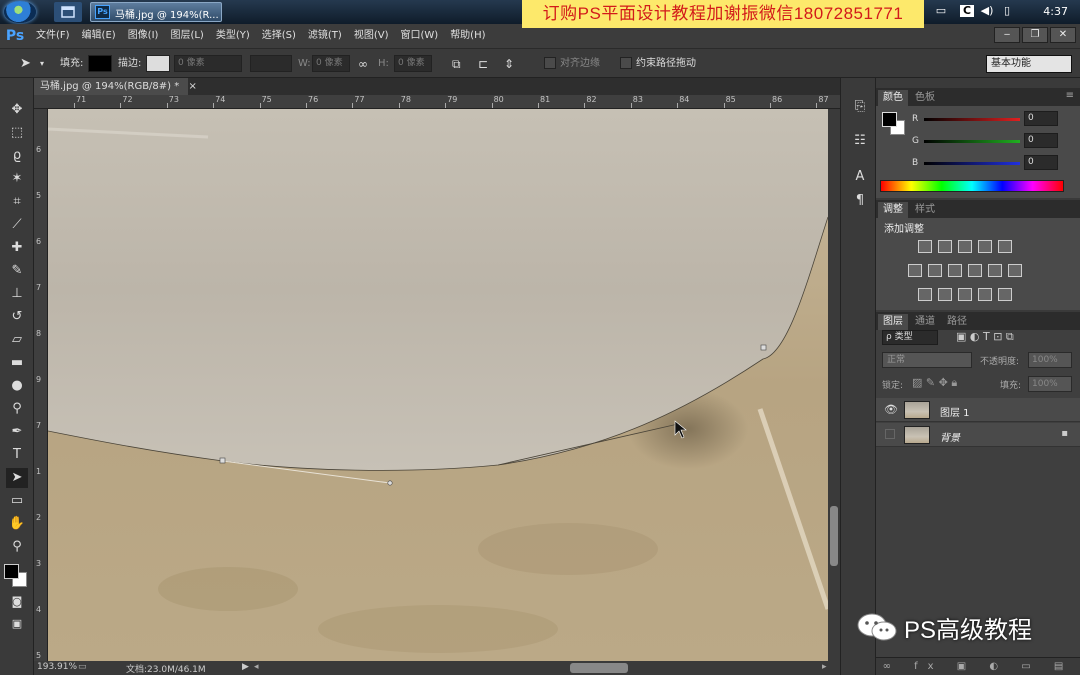 Image resolution: width=1080 pixels, height=675 pixels. What do you see at coordinates (456, 64) in the screenshot?
I see `path-operations-icon: ⧉` at bounding box center [456, 64].